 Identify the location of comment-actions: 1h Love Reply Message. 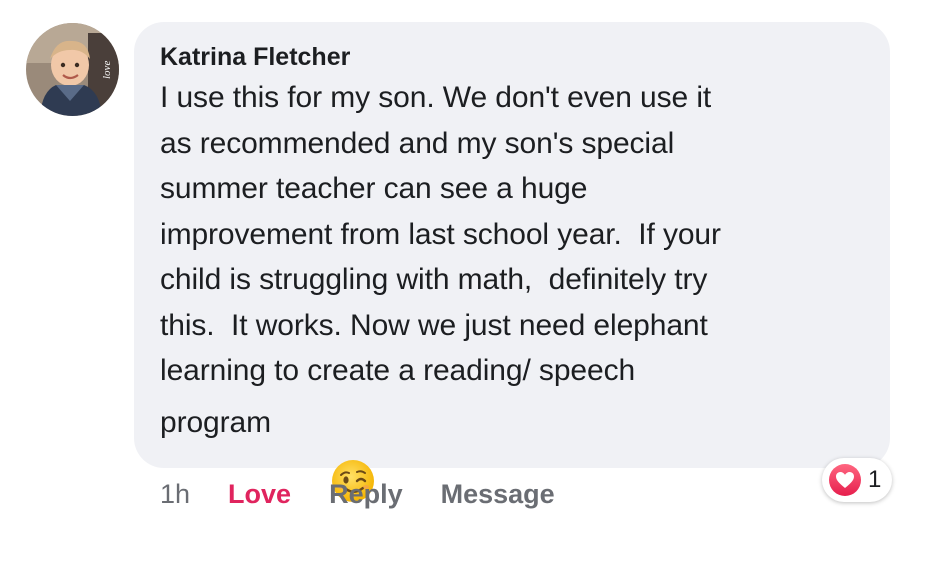
(357, 494).